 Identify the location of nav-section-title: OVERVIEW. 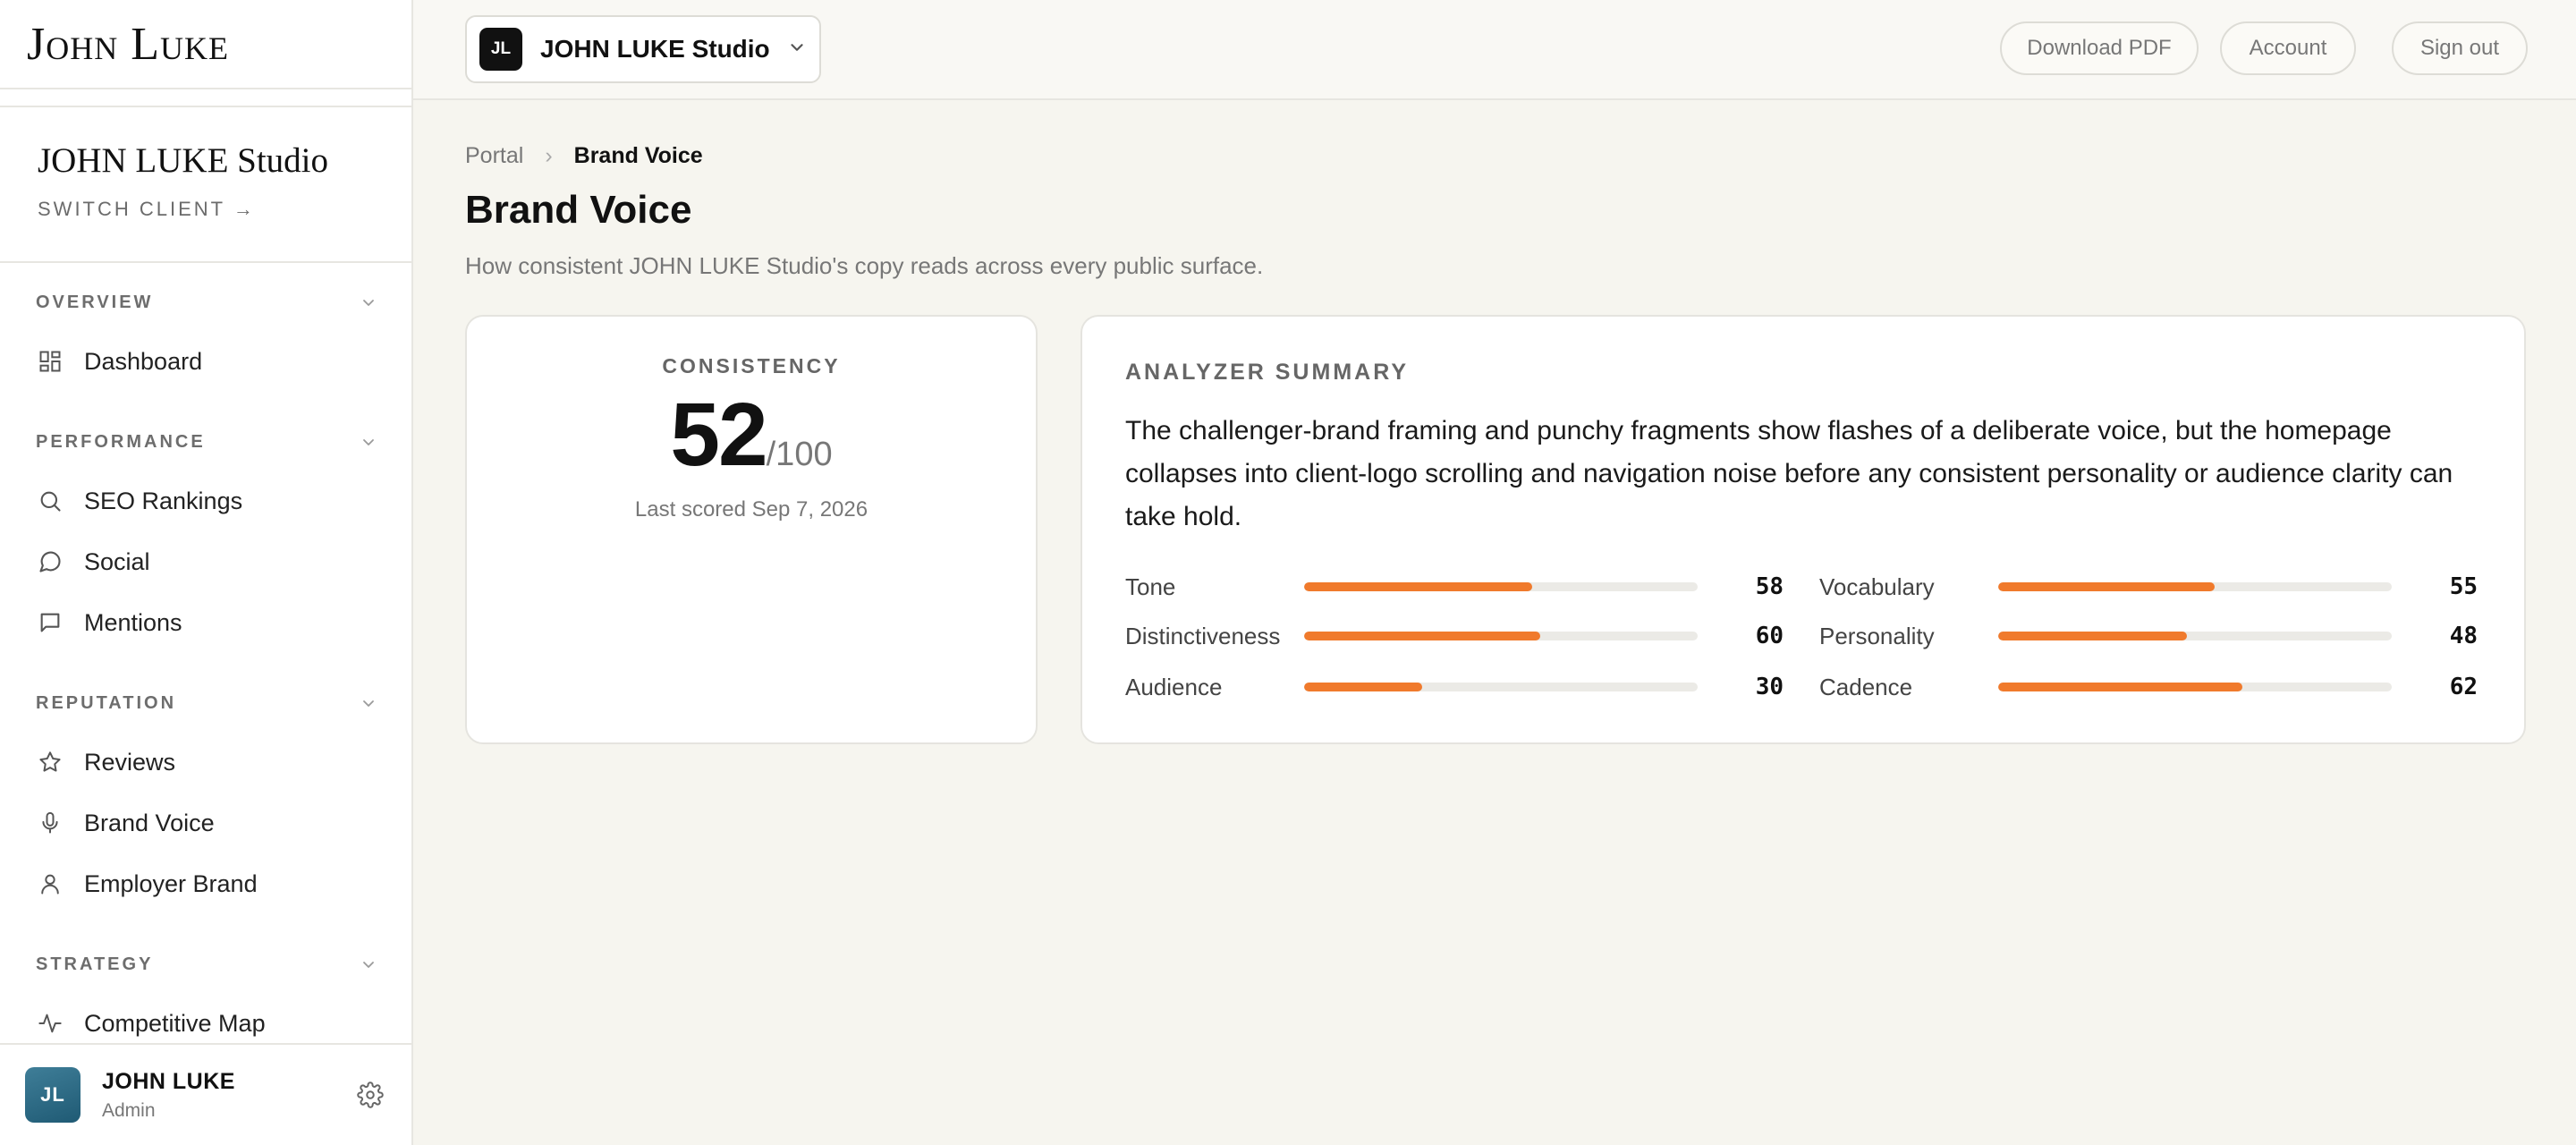
(95, 302).